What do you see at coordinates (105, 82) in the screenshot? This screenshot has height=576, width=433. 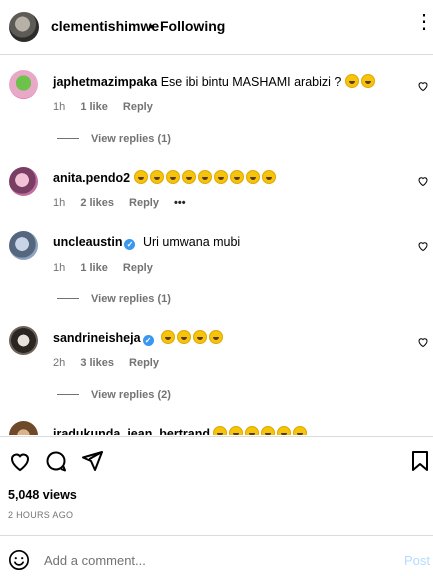 I see `comment-username: japhetmazimpaka` at bounding box center [105, 82].